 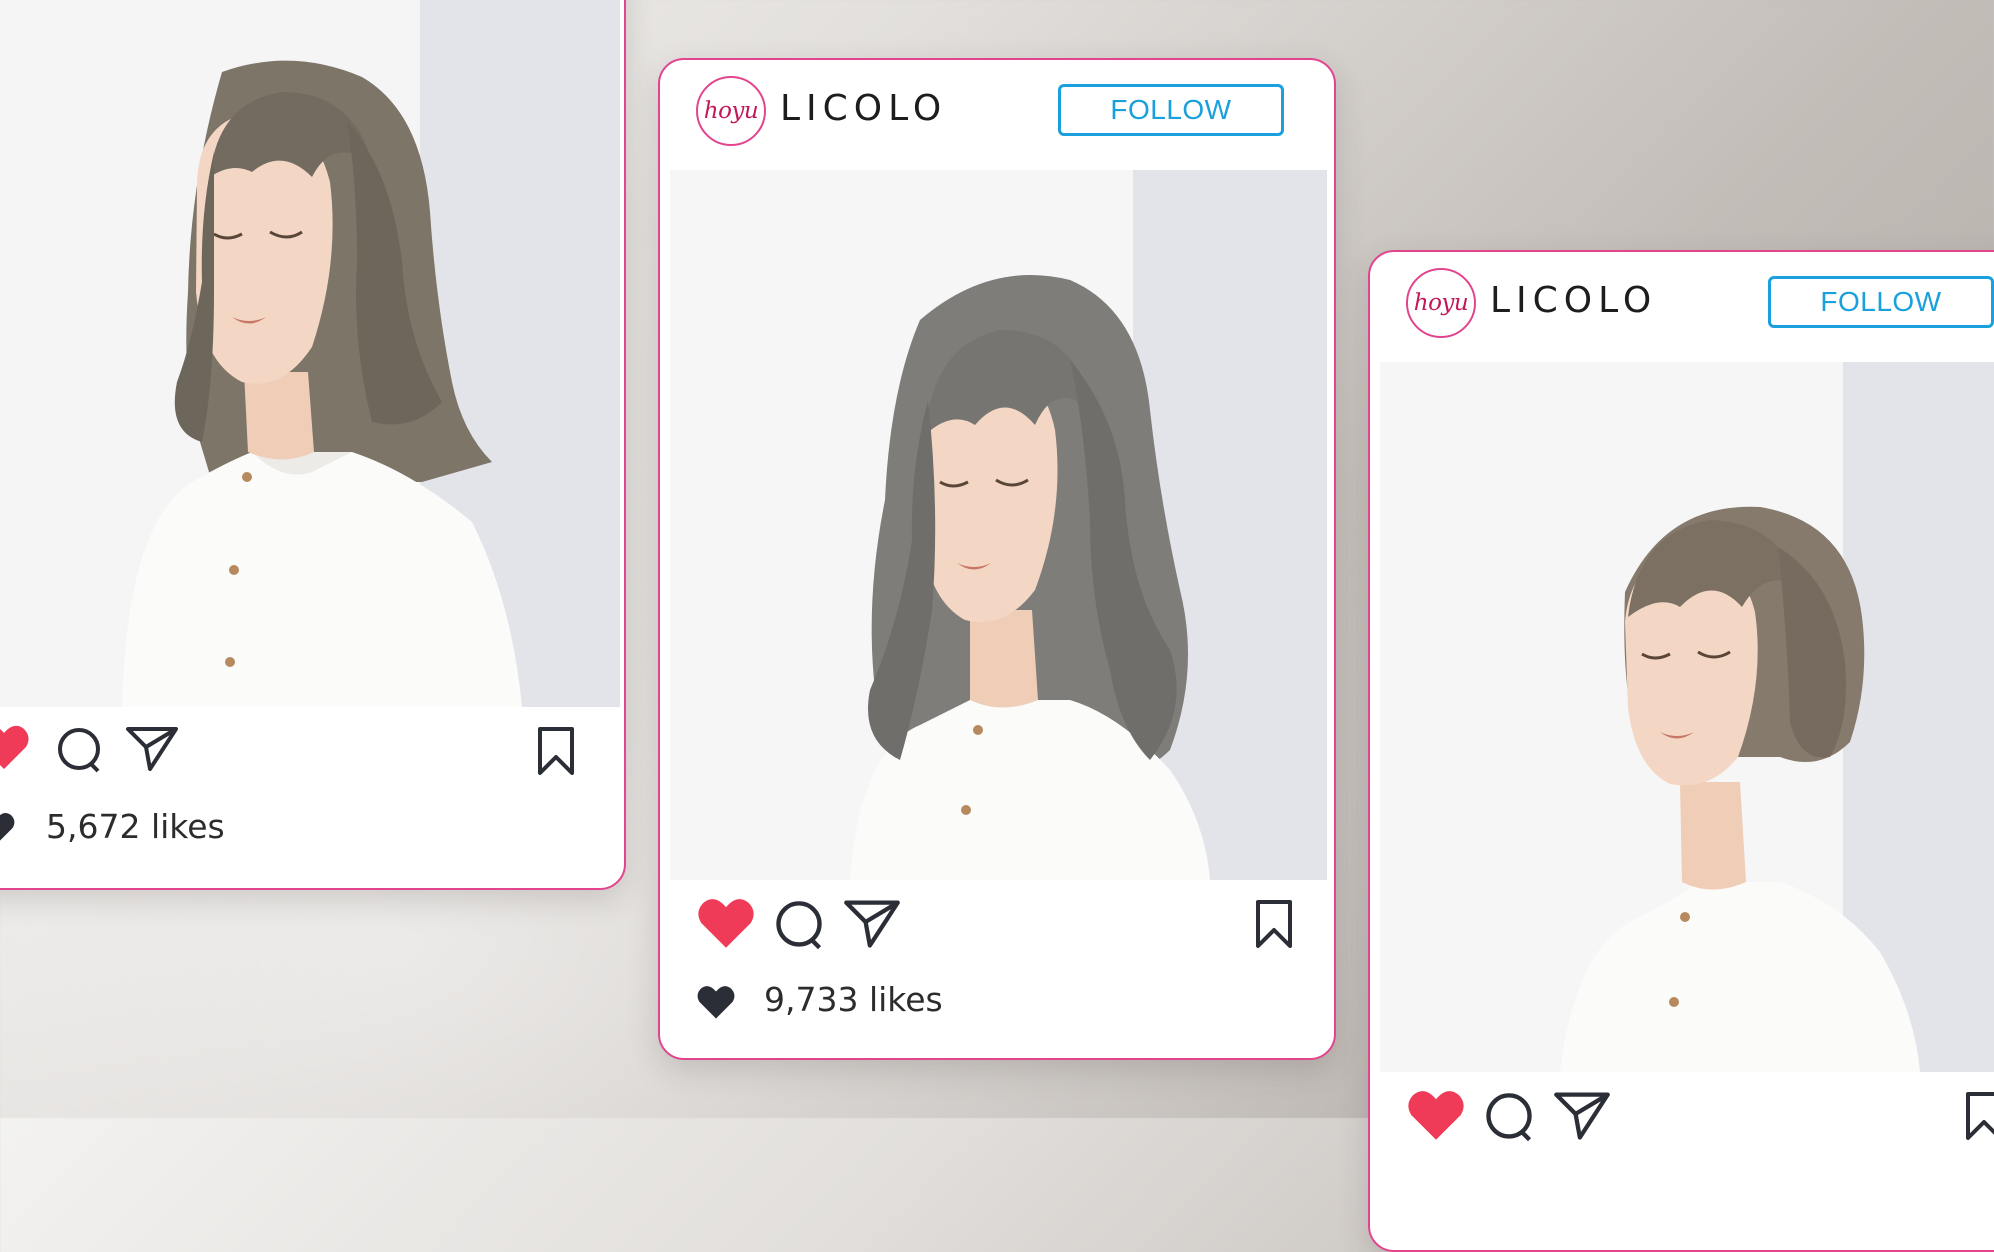 What do you see at coordinates (312, 830) in the screenshot?
I see `likes-row: 5,672 likes` at bounding box center [312, 830].